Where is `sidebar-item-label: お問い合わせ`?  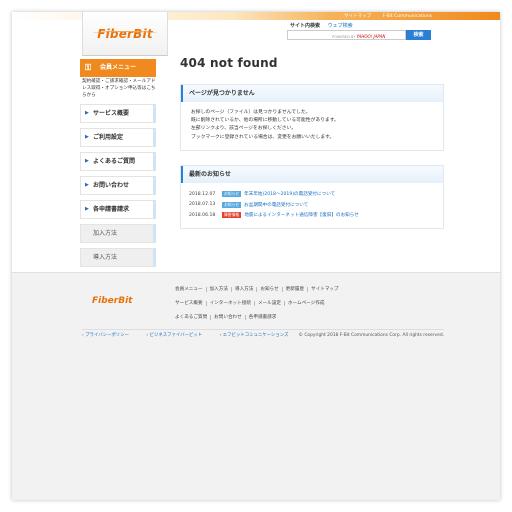 sidebar-item-label: お問い合わせ is located at coordinates (111, 185).